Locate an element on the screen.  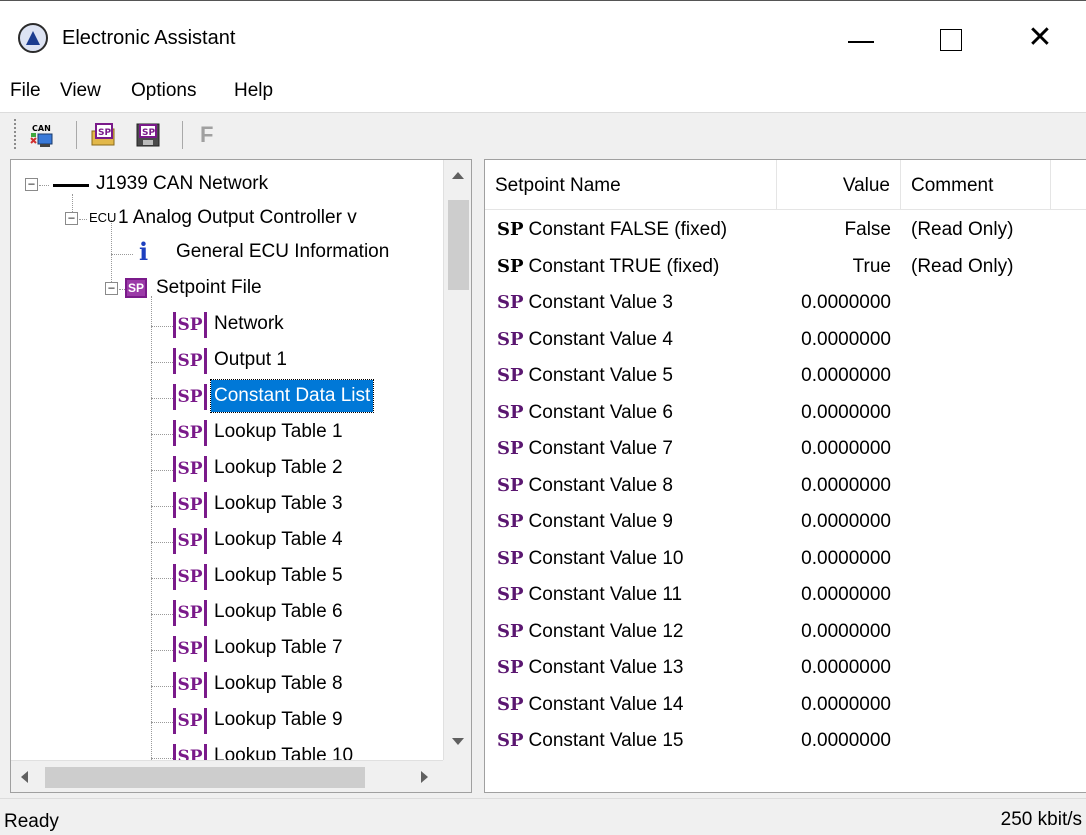
setpoint-name-cell: SP Constant Value 6 is located at coordinates (585, 413).